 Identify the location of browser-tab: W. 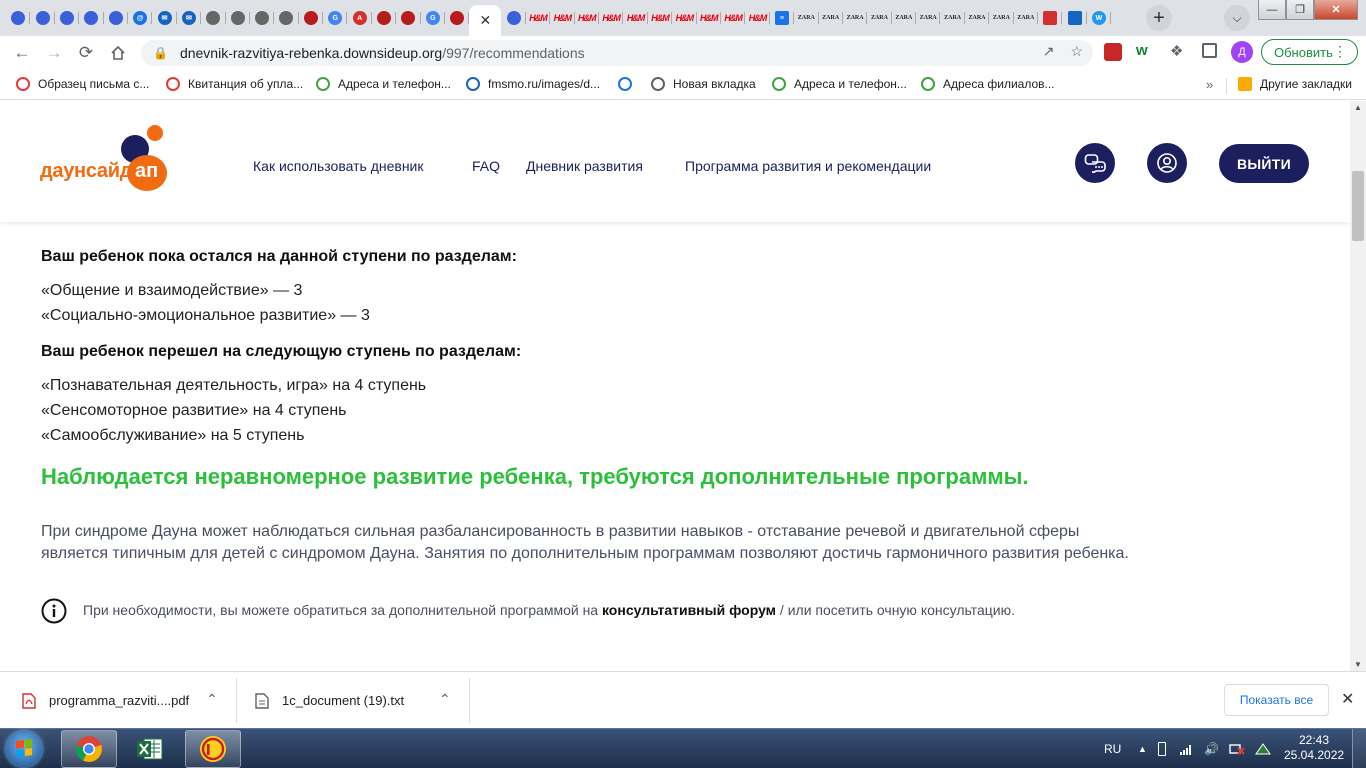
(1099, 18).